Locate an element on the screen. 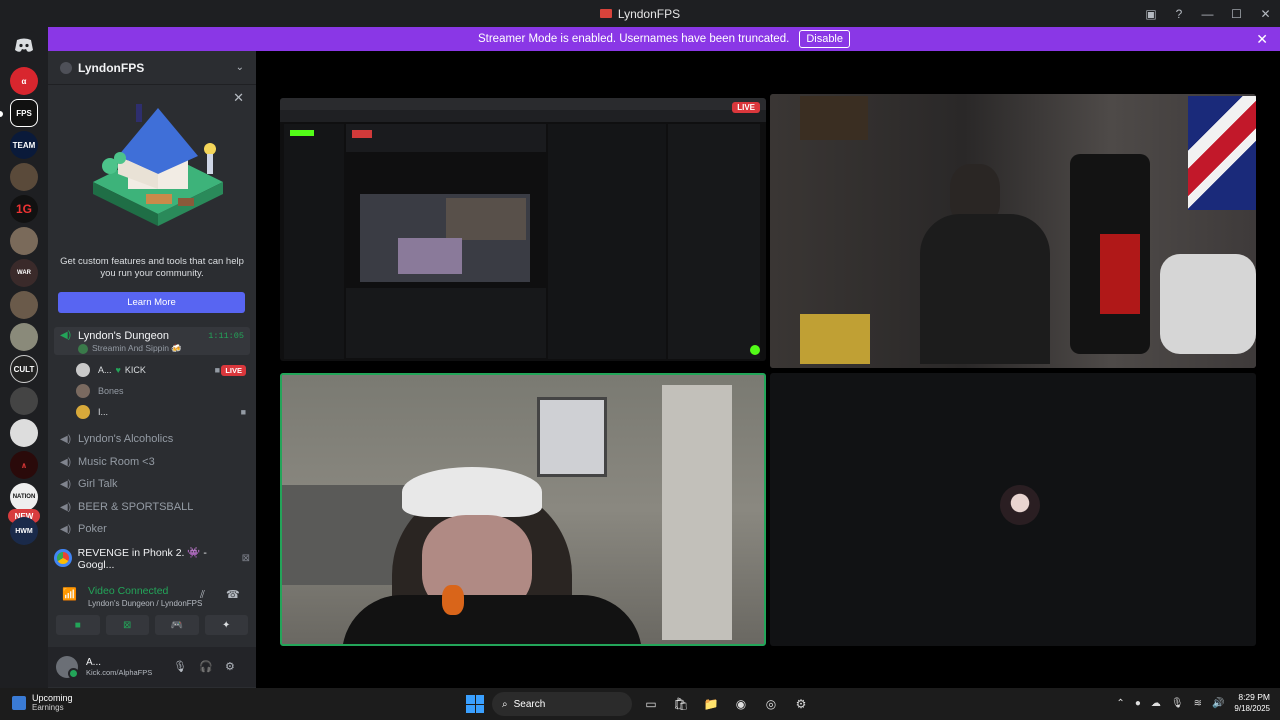 Image resolution: width=1280 pixels, height=720 pixels. chrome-icon: ◉ is located at coordinates (741, 704).